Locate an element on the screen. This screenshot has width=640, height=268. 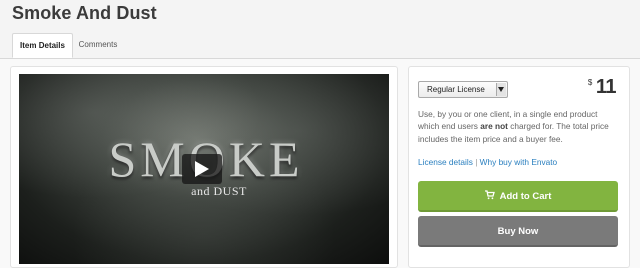
add-to-cart-label: Add to Cart is located at coordinates (525, 196).